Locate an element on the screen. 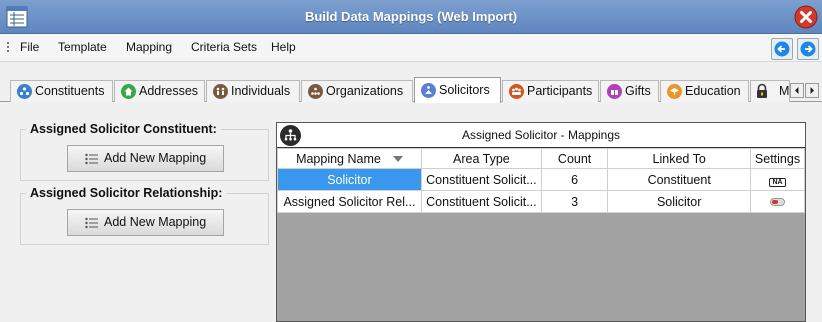  mappings-panel-title: Assigned Solicitor - Mappings is located at coordinates (541, 135).